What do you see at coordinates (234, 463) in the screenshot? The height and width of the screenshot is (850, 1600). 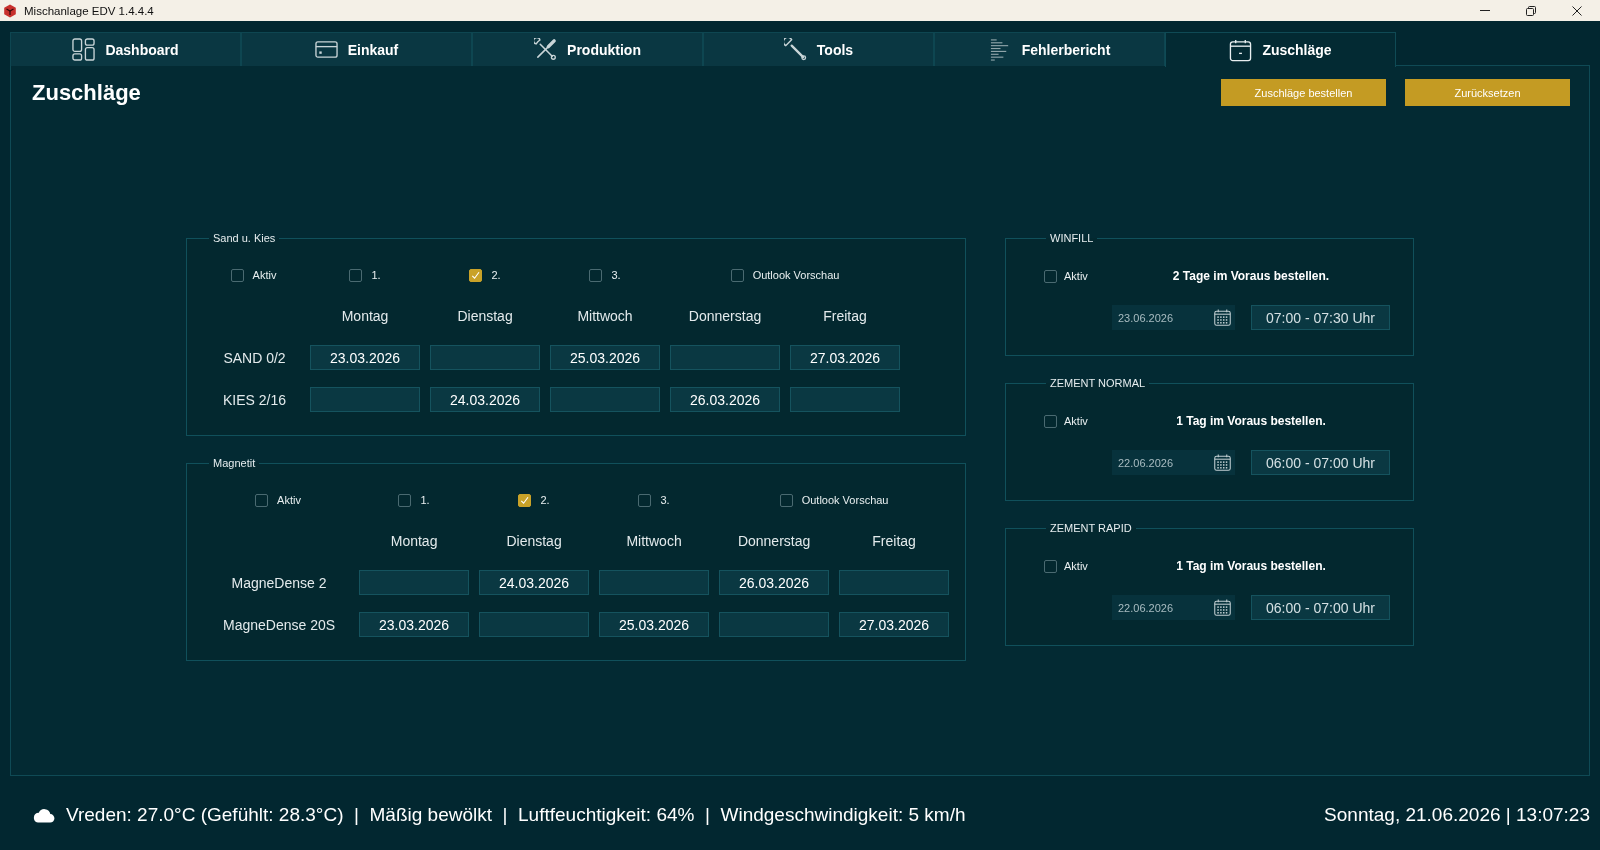 I see `group-title: Magnetit` at bounding box center [234, 463].